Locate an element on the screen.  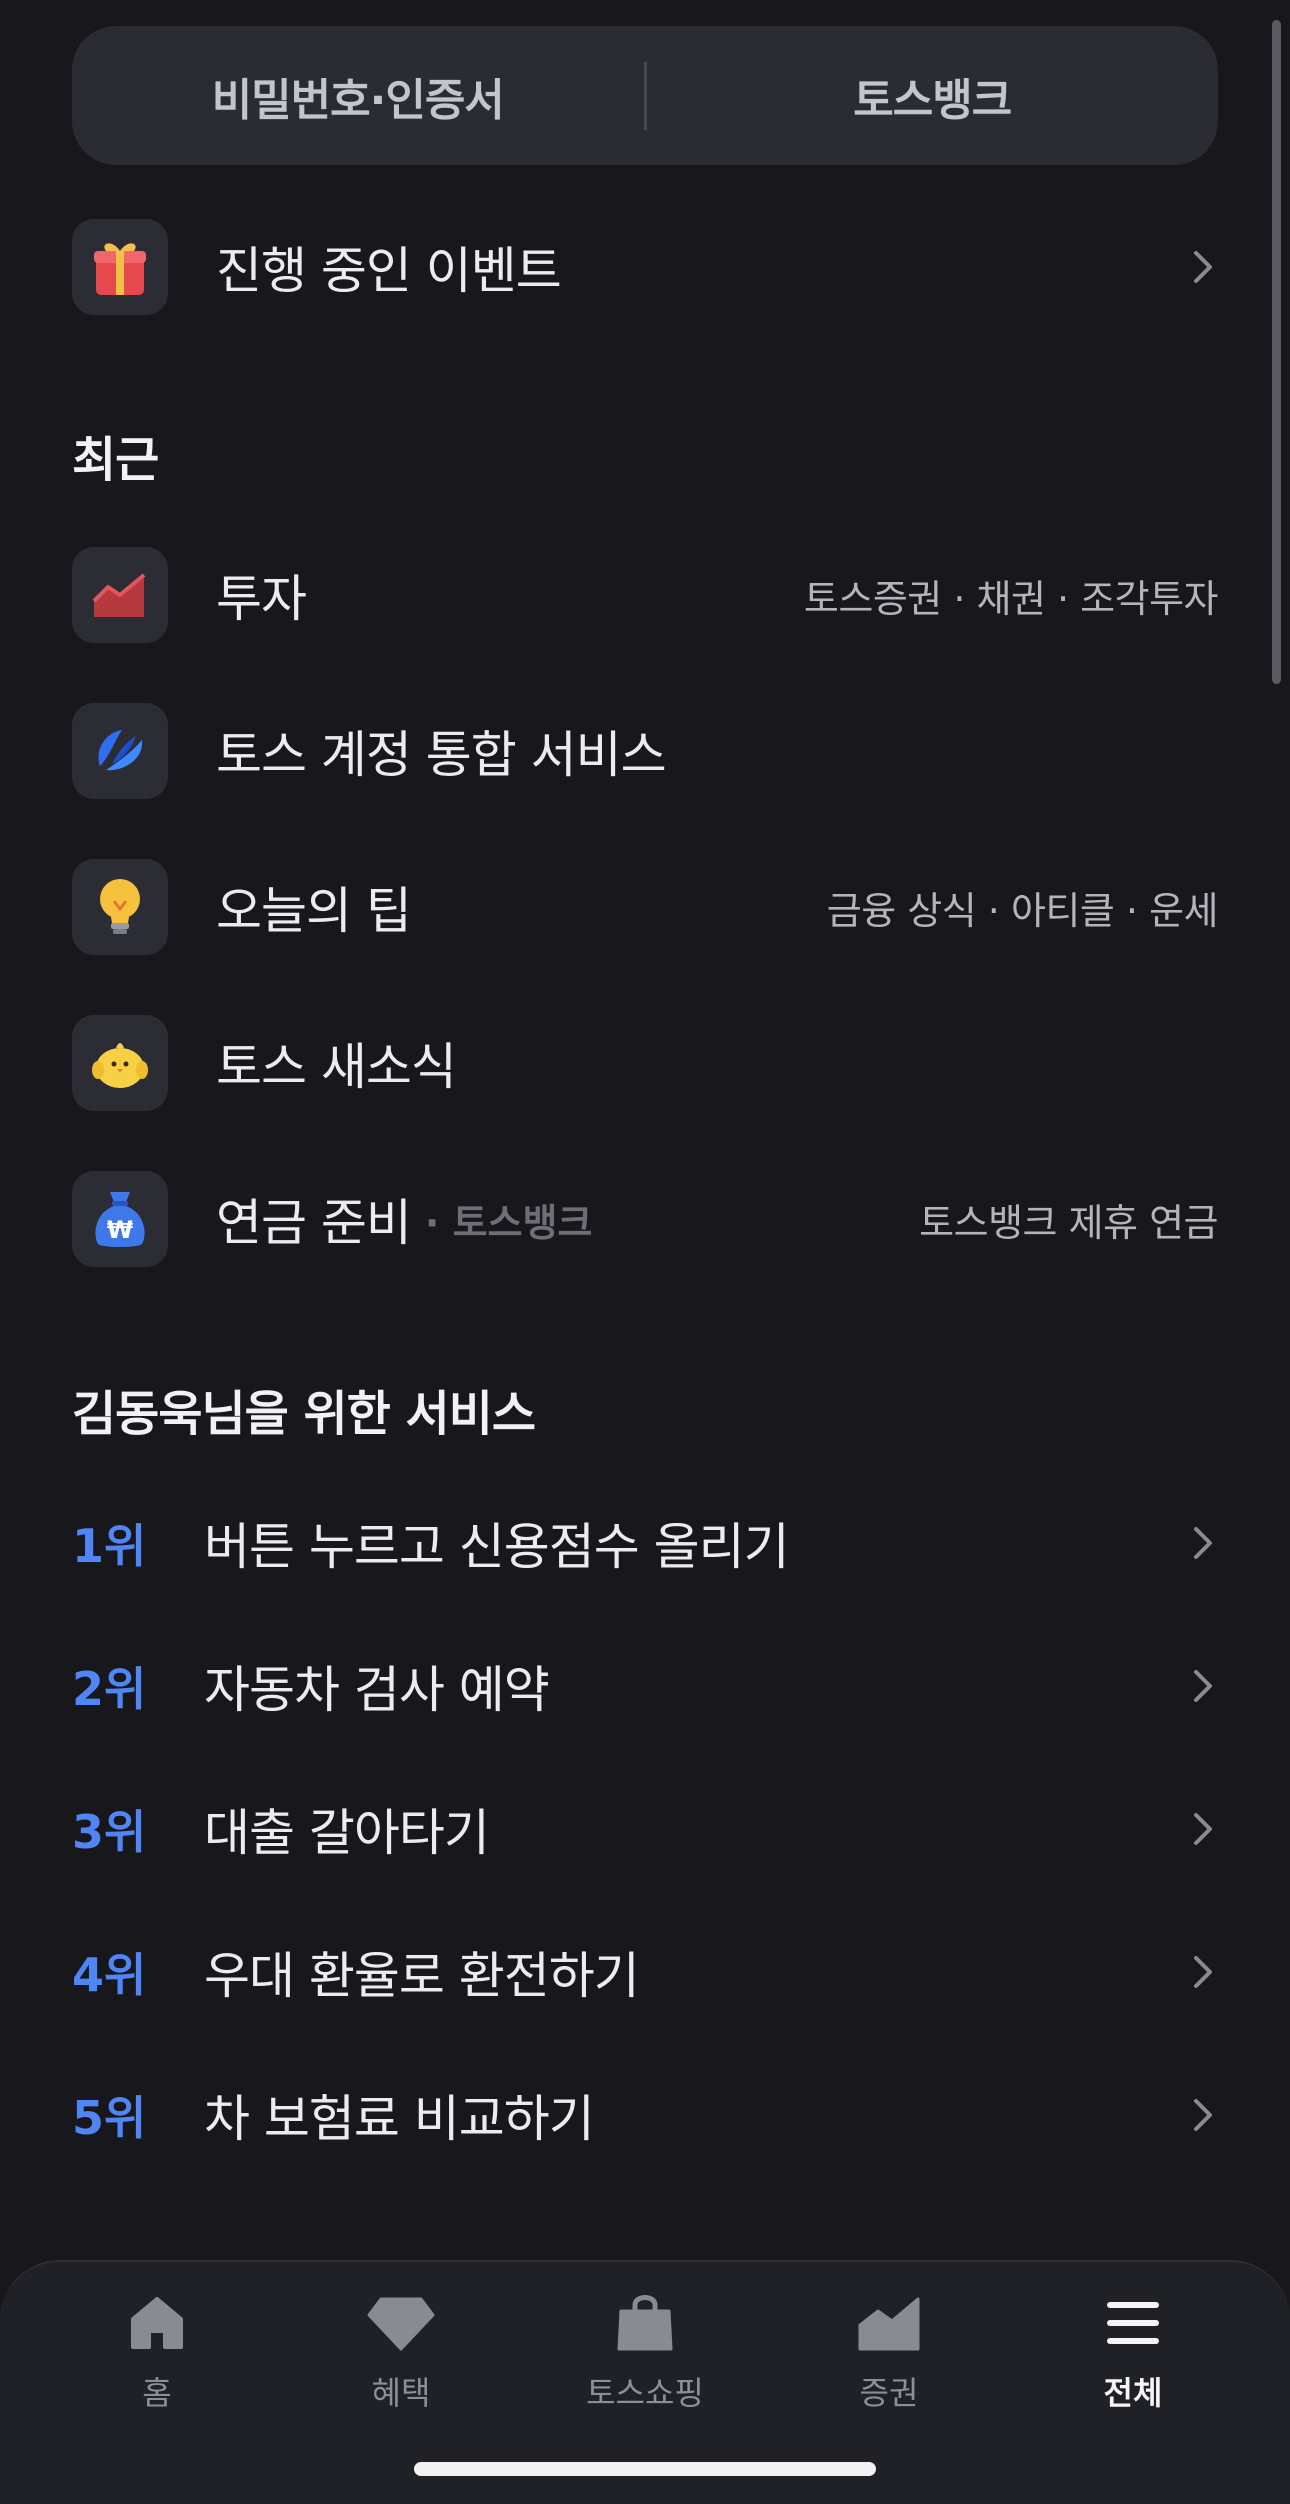
recent-item-label: 오늘의 팁 is located at coordinates (314, 911).